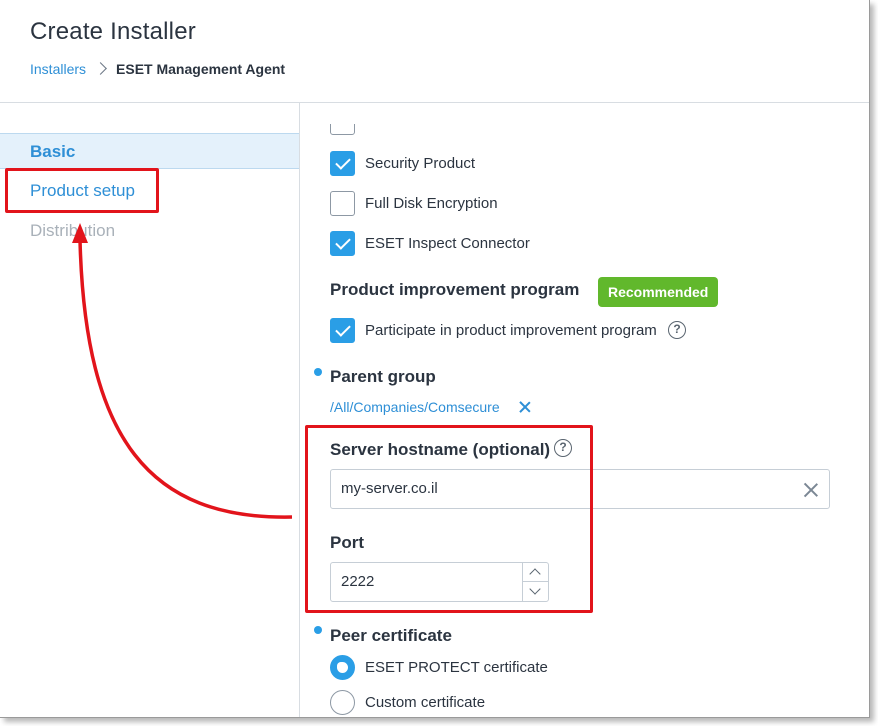  What do you see at coordinates (449, 519) in the screenshot?
I see `server-settings-highlight` at bounding box center [449, 519].